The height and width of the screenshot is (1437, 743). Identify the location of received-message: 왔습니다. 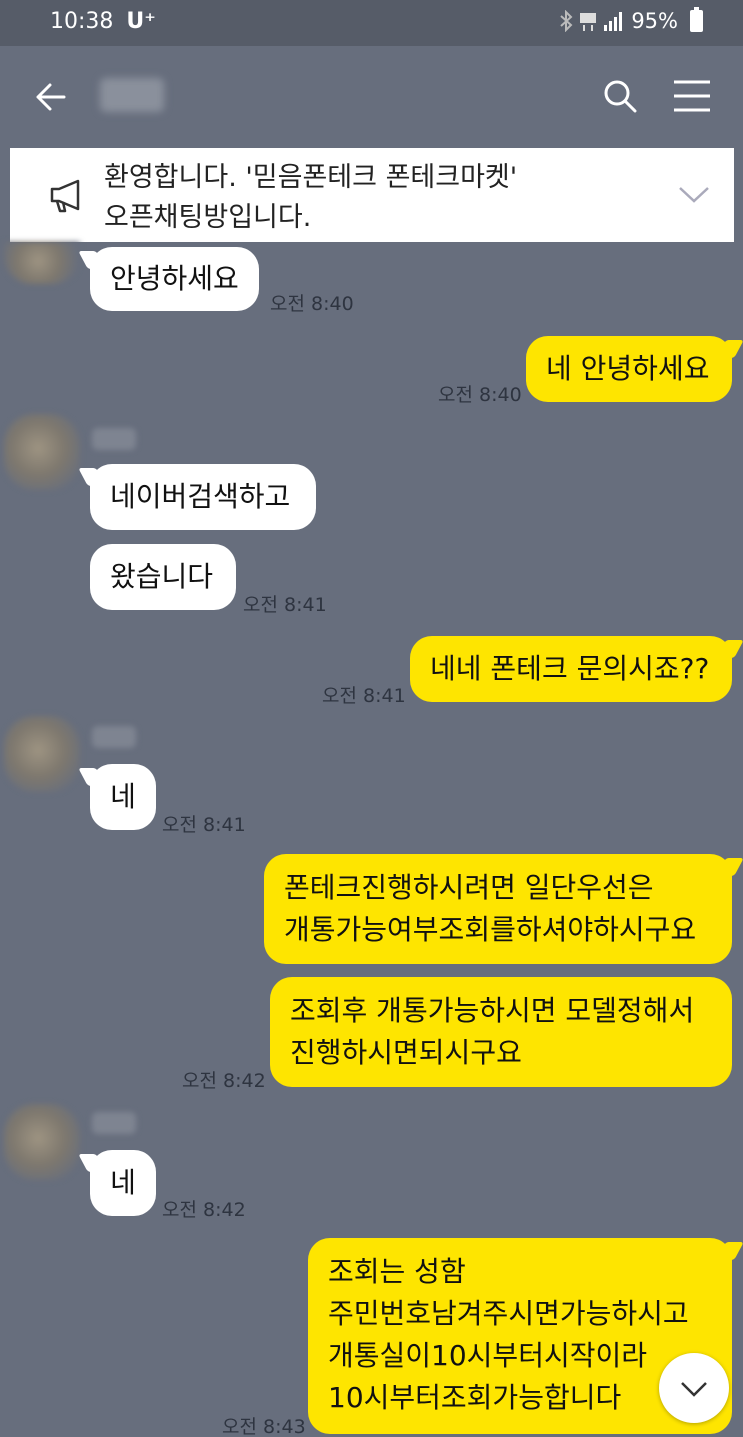
(163, 577).